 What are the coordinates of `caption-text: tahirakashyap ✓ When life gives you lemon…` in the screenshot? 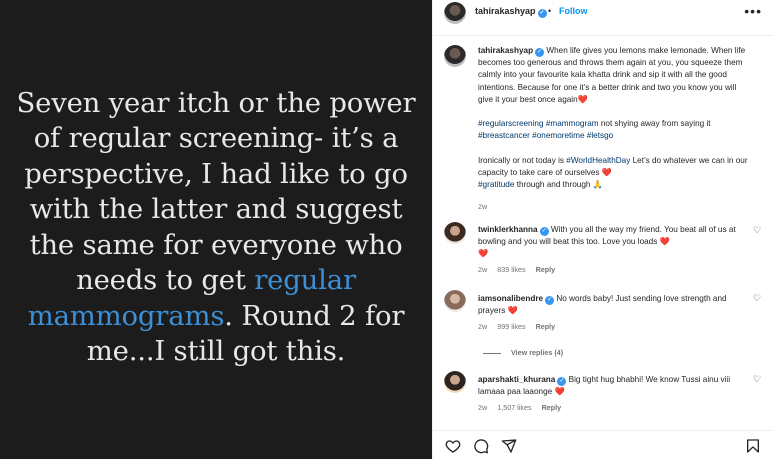 It's located at (613, 118).